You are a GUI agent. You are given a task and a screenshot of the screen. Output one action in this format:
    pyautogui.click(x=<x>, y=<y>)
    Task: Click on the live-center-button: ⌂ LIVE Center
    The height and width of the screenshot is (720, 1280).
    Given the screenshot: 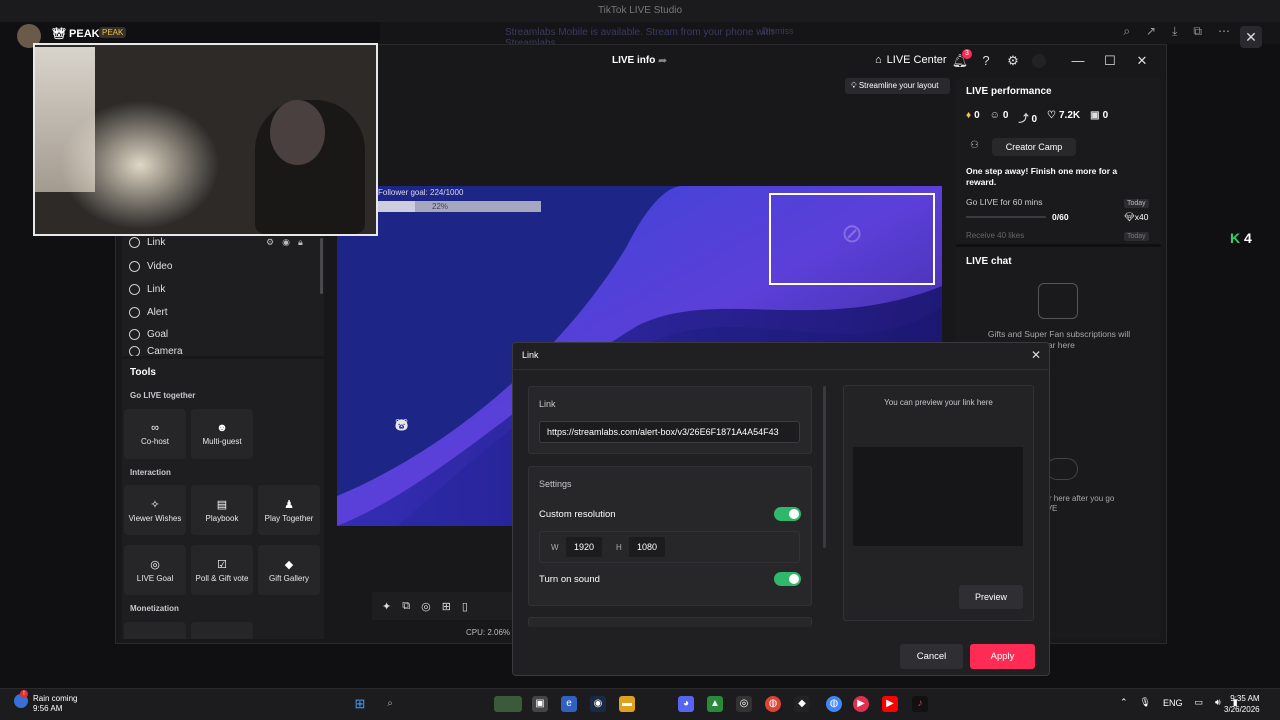 What is the action you would take?
    pyautogui.click(x=911, y=60)
    